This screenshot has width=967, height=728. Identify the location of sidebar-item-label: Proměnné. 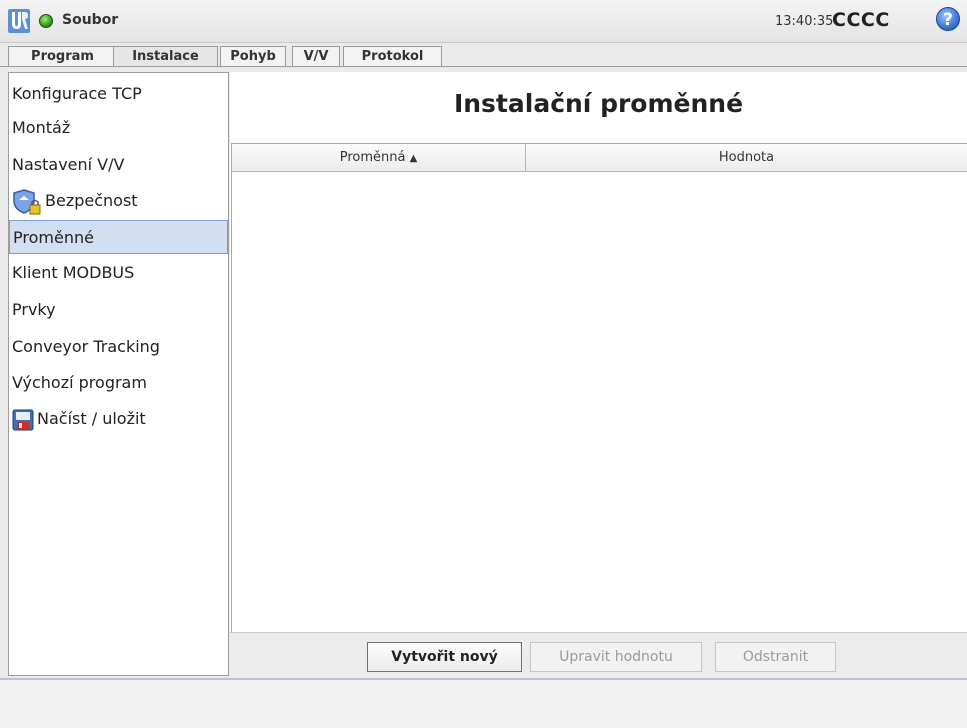
(53, 237).